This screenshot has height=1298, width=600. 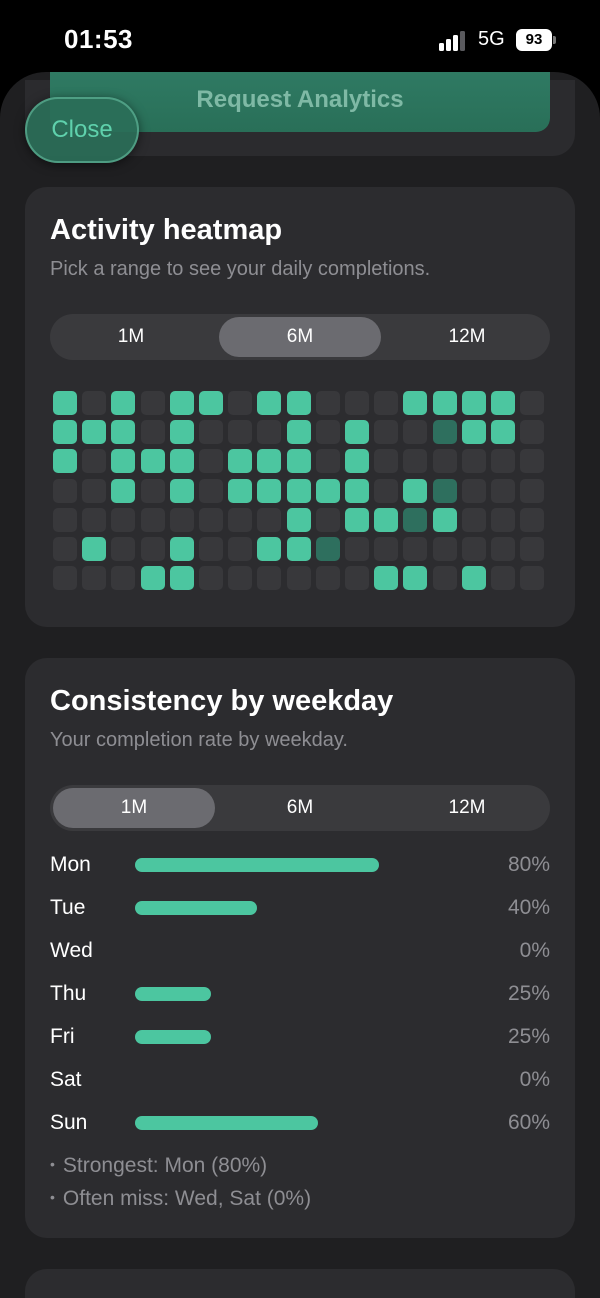 What do you see at coordinates (534, 1079) in the screenshot?
I see `weekday-percent: 0%` at bounding box center [534, 1079].